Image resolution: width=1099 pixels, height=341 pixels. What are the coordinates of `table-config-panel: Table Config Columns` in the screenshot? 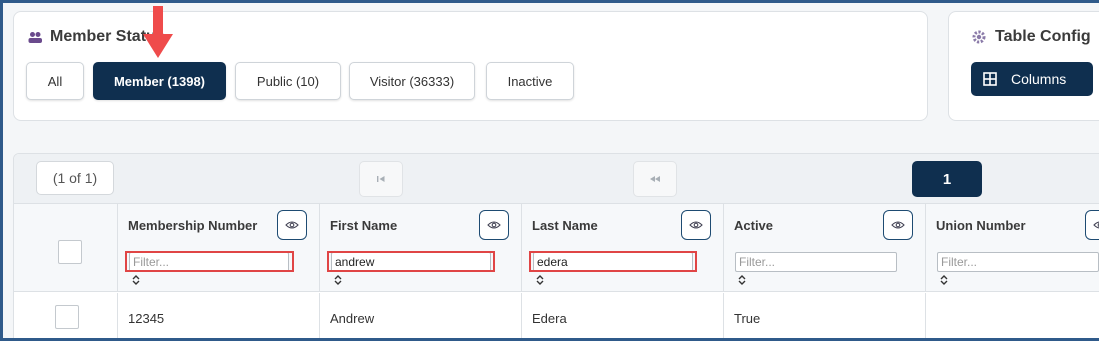 It's located at (1023, 66).